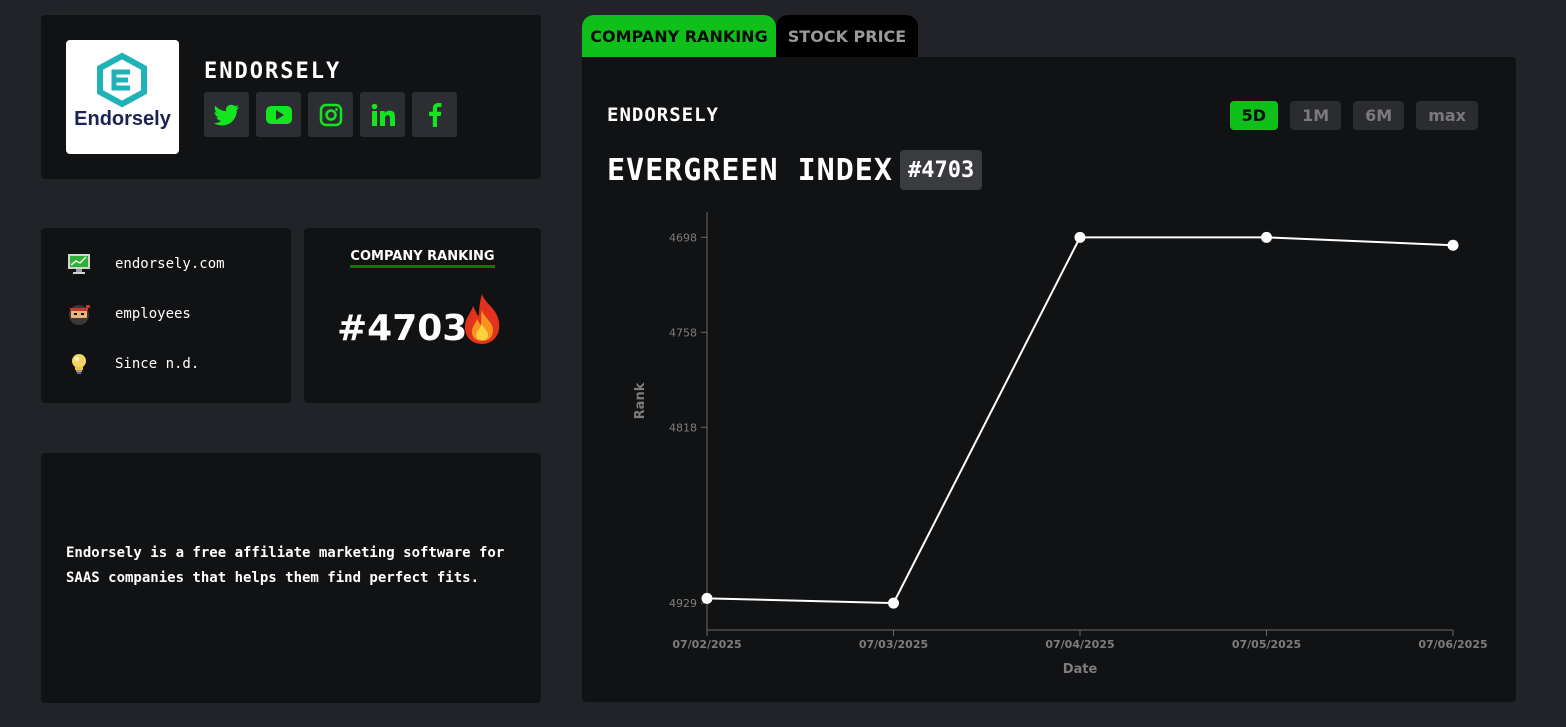 This screenshot has height=727, width=1566. What do you see at coordinates (153, 314) in the screenshot?
I see `employees-count: employees` at bounding box center [153, 314].